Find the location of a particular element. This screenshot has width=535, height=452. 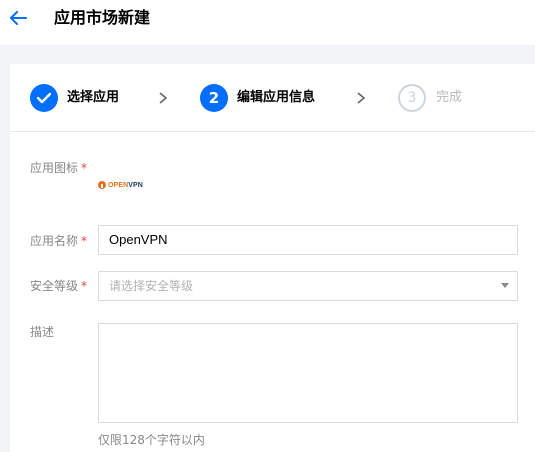

security-level-label: 安全等级 * is located at coordinates (59, 286).